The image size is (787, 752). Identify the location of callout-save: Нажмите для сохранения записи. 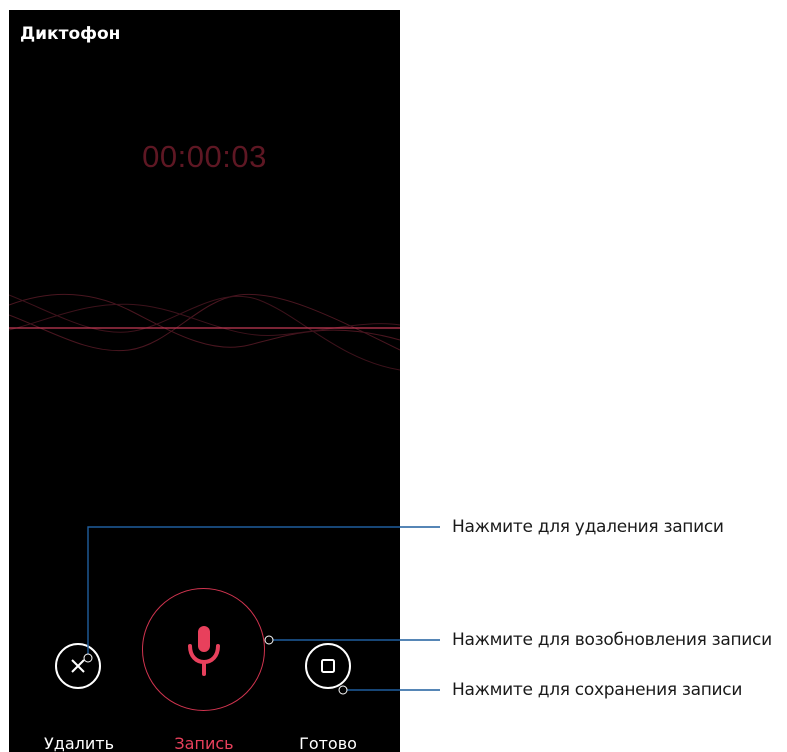
(597, 690).